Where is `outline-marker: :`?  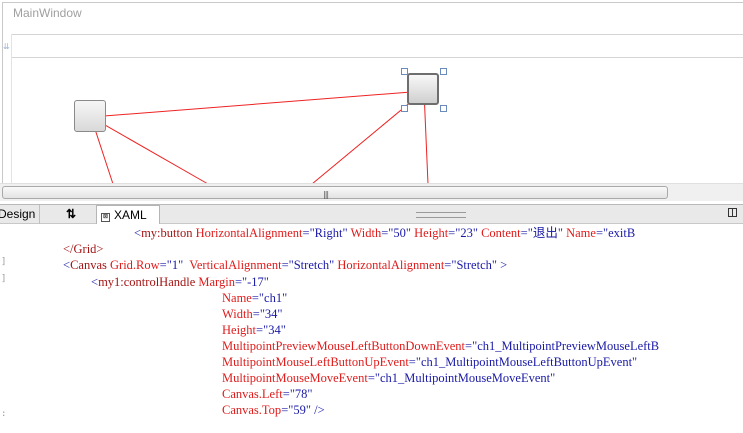
outline-marker: : is located at coordinates (4, 414).